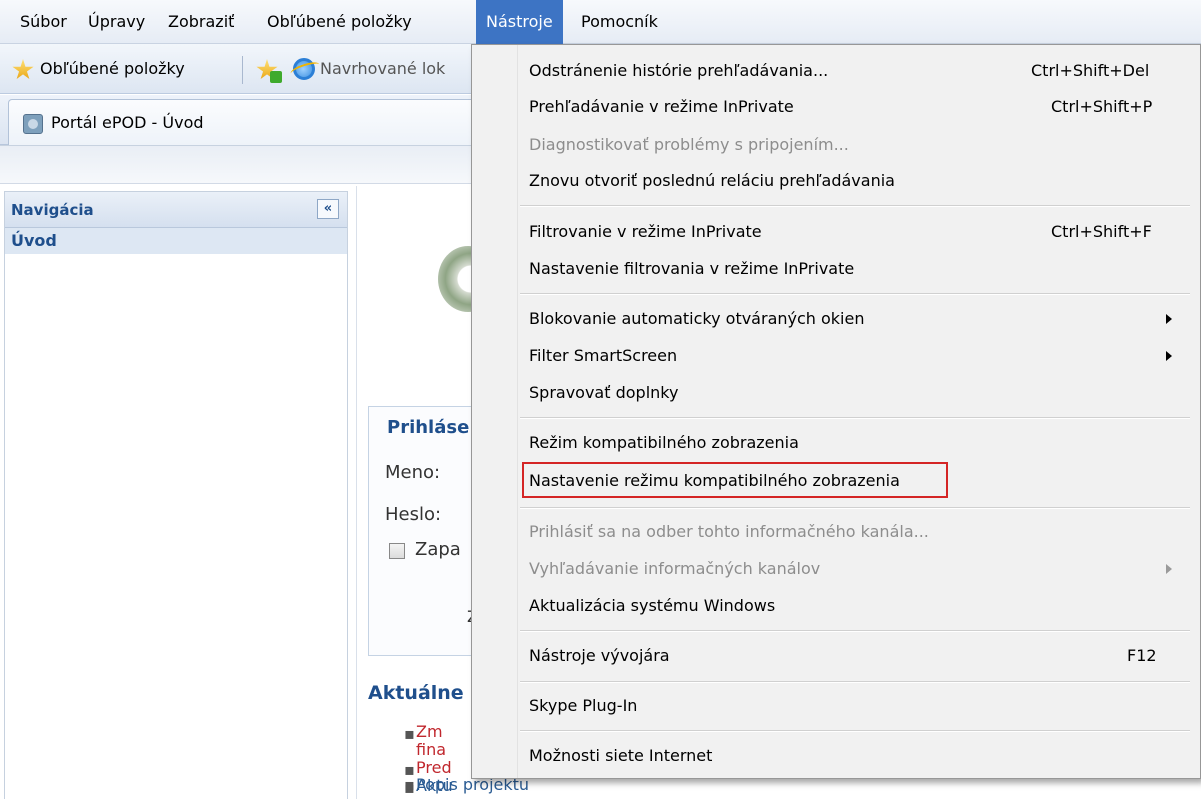  Describe the element at coordinates (382, 69) in the screenshot. I see `suggested-sites-button: Navrhované lok` at that location.